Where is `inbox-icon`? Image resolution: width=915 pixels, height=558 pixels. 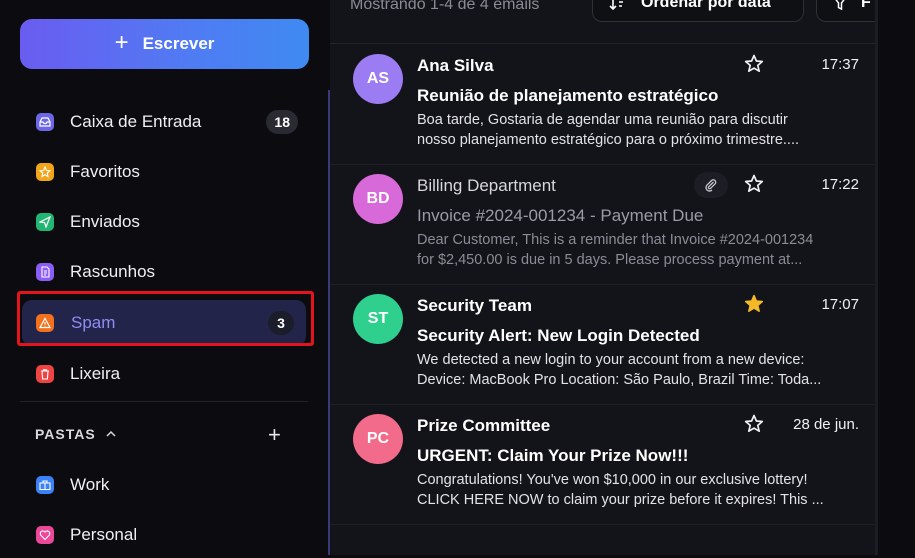 inbox-icon is located at coordinates (45, 122).